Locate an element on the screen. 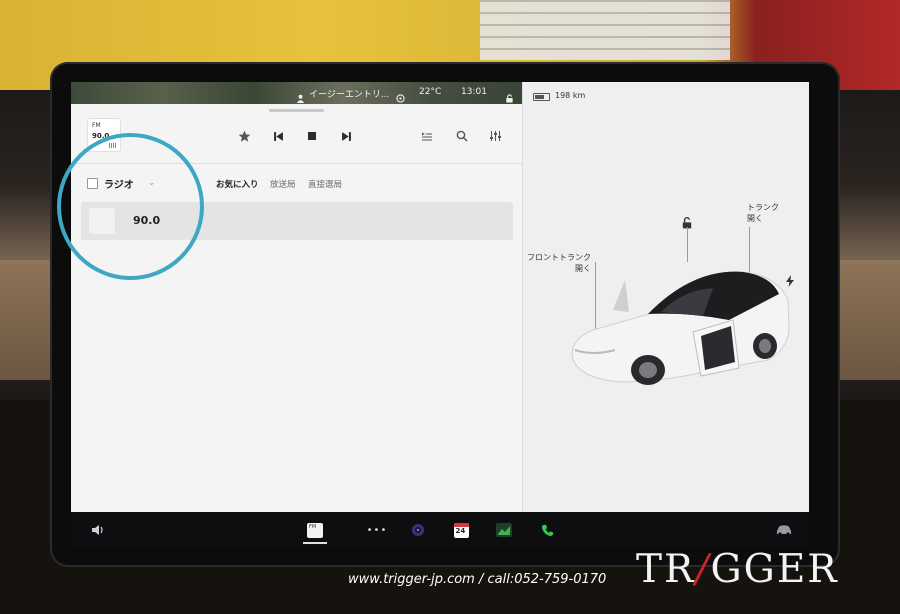 This screenshot has width=900, height=614. background-shelf is located at coordinates (605, 30).